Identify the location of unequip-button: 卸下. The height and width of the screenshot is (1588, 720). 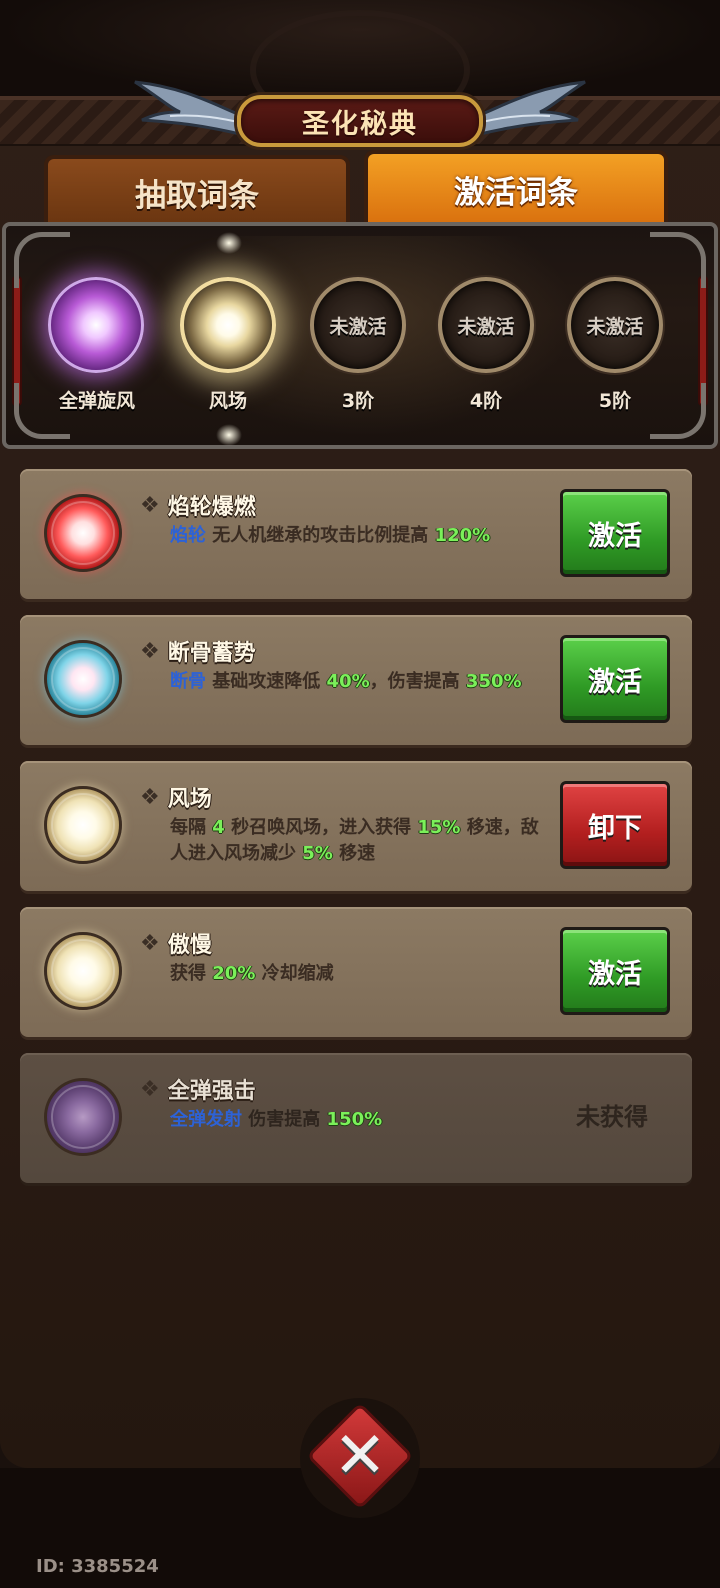
(615, 825).